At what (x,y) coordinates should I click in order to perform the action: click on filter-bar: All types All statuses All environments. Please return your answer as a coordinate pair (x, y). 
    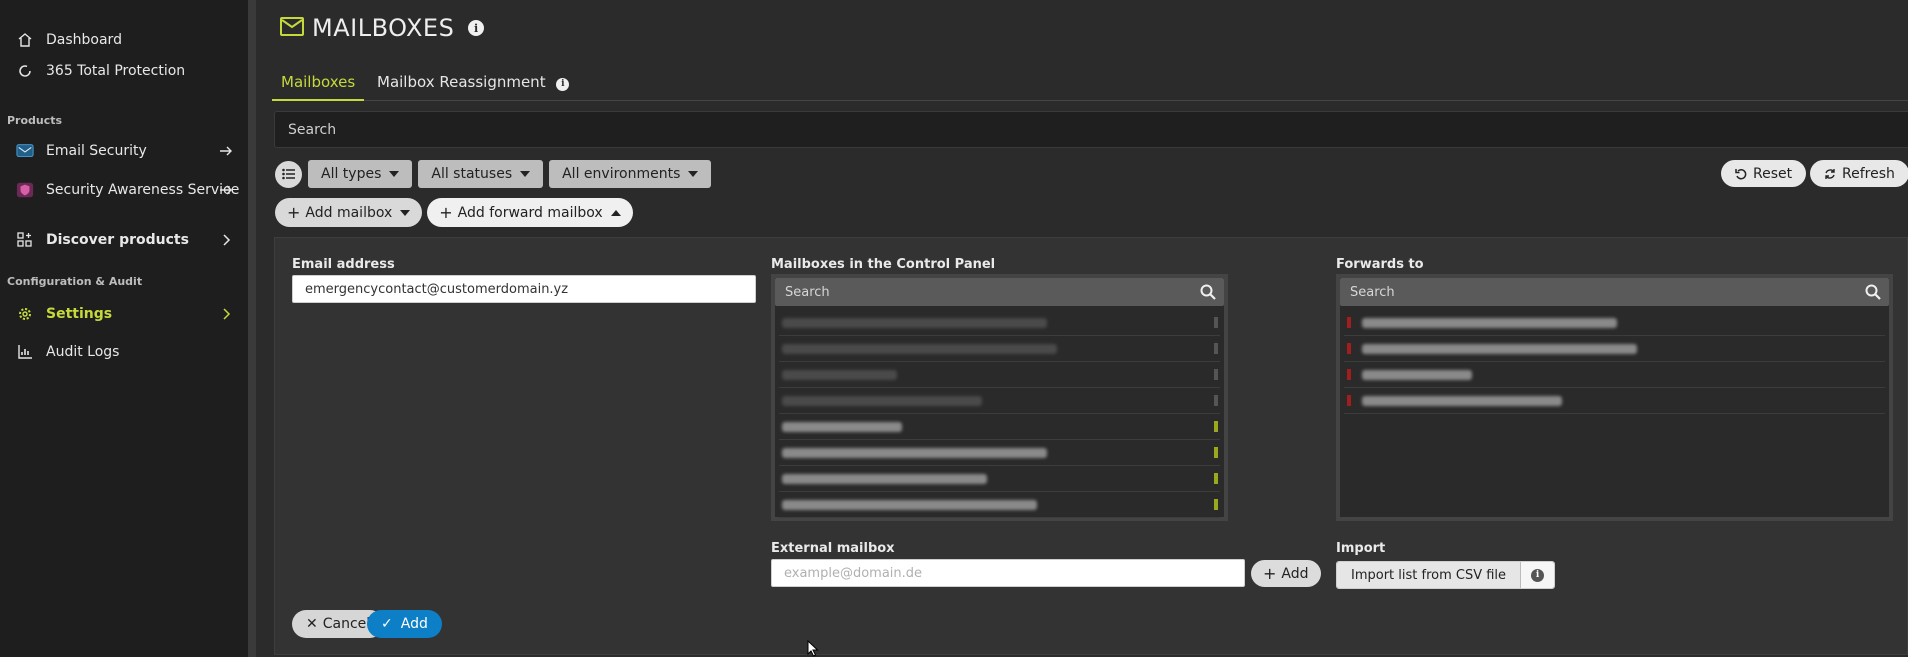
    Looking at the image, I should click on (493, 174).